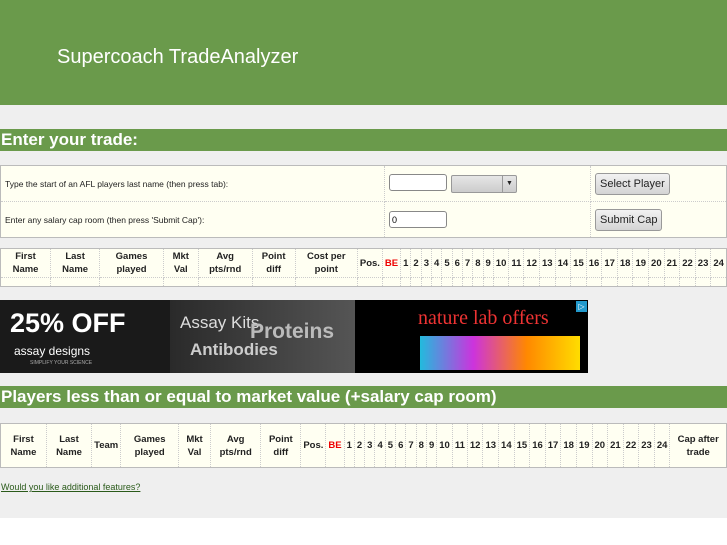  I want to click on column-header: 16, so click(537, 445).